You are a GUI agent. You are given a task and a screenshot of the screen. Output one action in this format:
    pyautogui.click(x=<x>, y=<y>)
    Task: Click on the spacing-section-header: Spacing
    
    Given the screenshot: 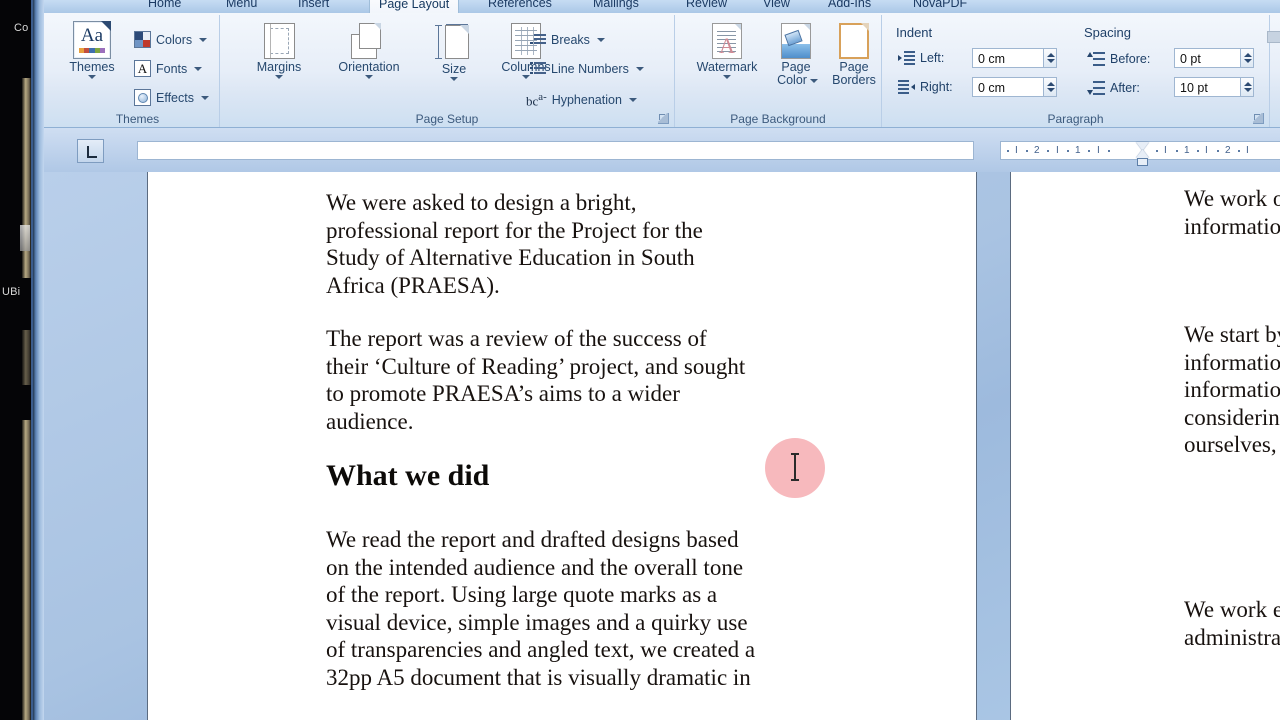 What is the action you would take?
    pyautogui.click(x=1107, y=32)
    